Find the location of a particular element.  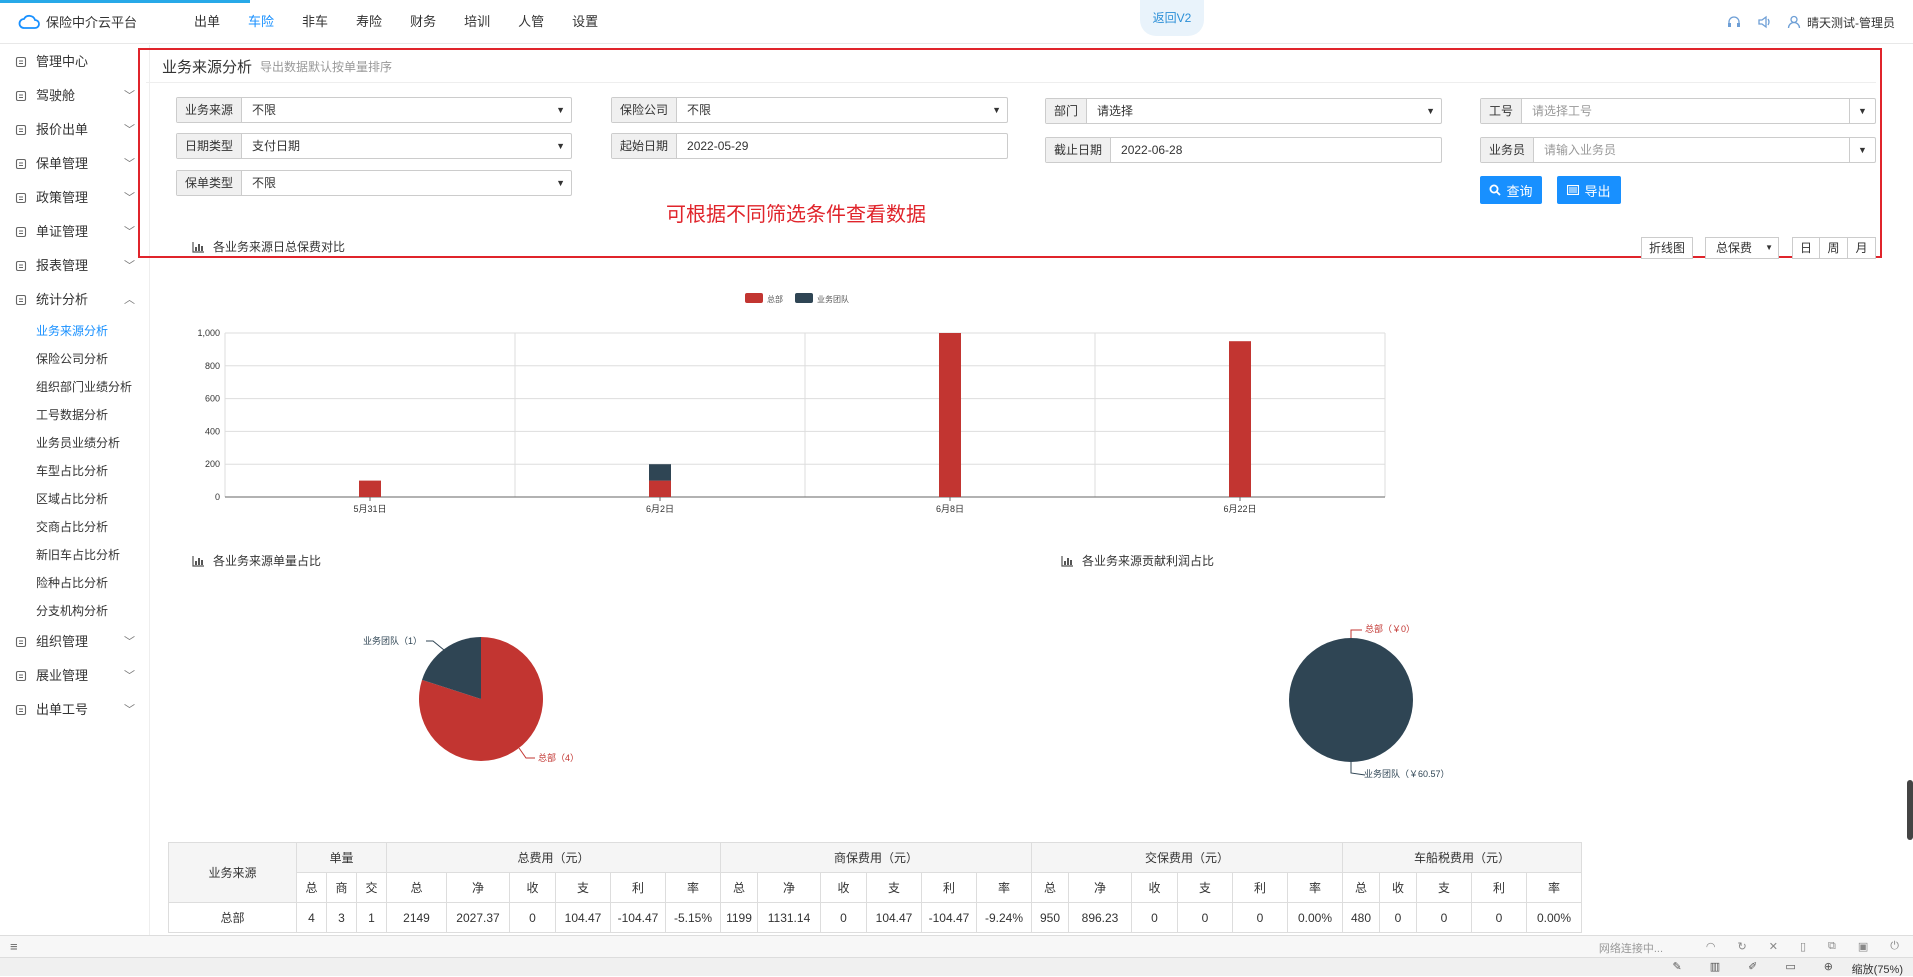

sidebar-item: 驾驶舱 ﹀ is located at coordinates (74, 96).